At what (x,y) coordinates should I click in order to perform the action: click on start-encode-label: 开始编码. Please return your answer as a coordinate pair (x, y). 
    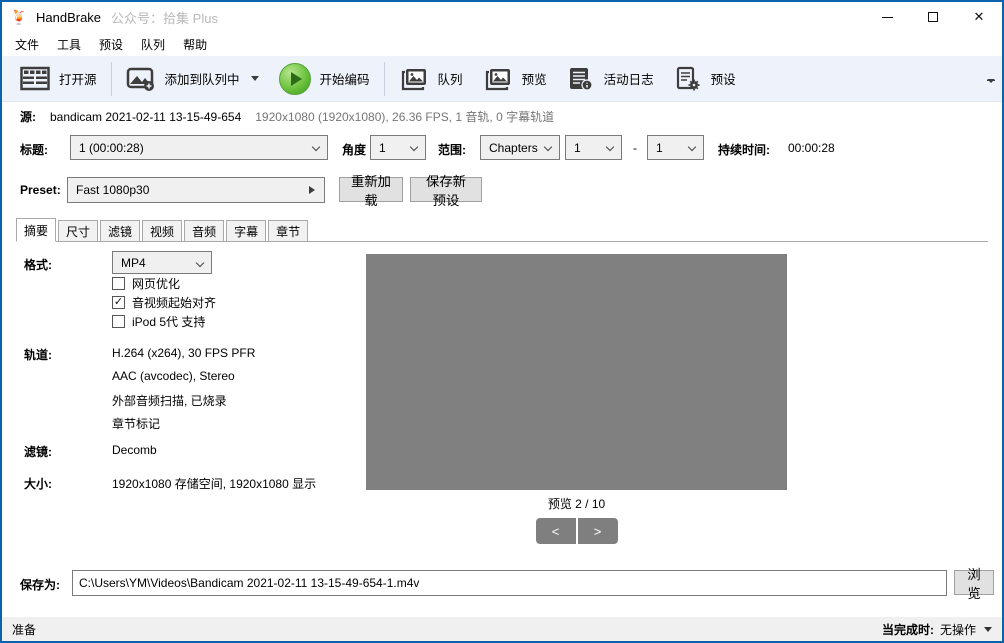
    Looking at the image, I should click on (344, 80).